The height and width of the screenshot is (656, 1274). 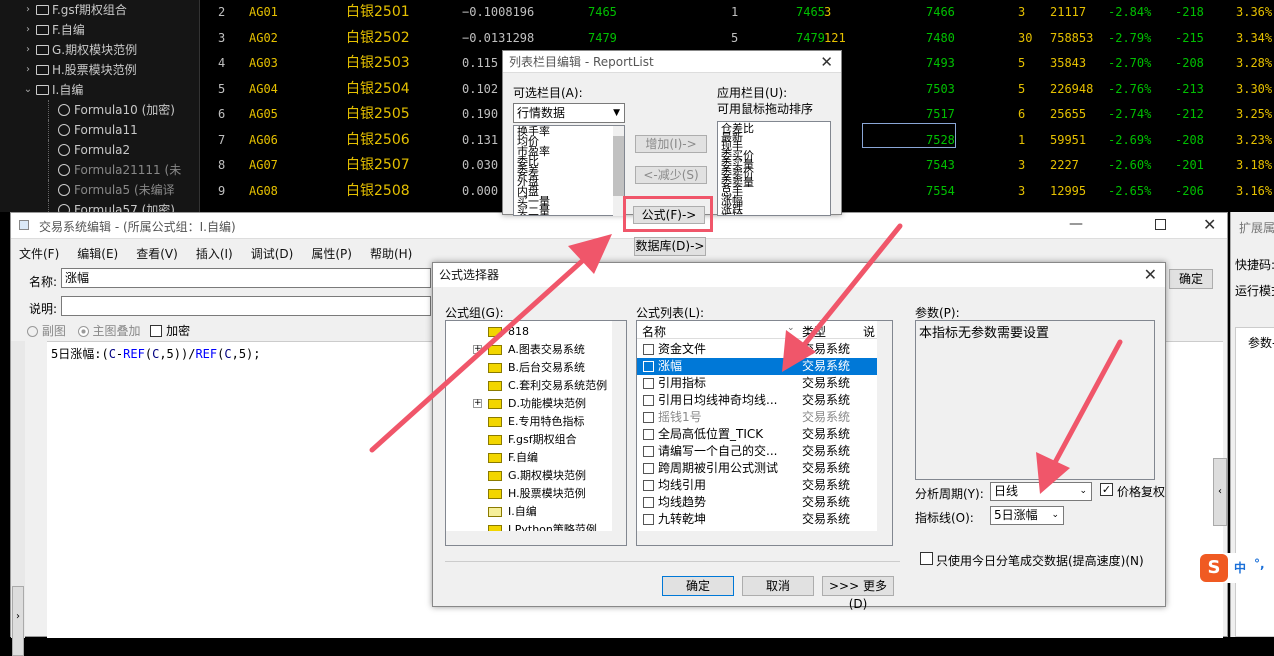 What do you see at coordinates (100, 190) in the screenshot?
I see `tree-item: Formula5 (未编译` at bounding box center [100, 190].